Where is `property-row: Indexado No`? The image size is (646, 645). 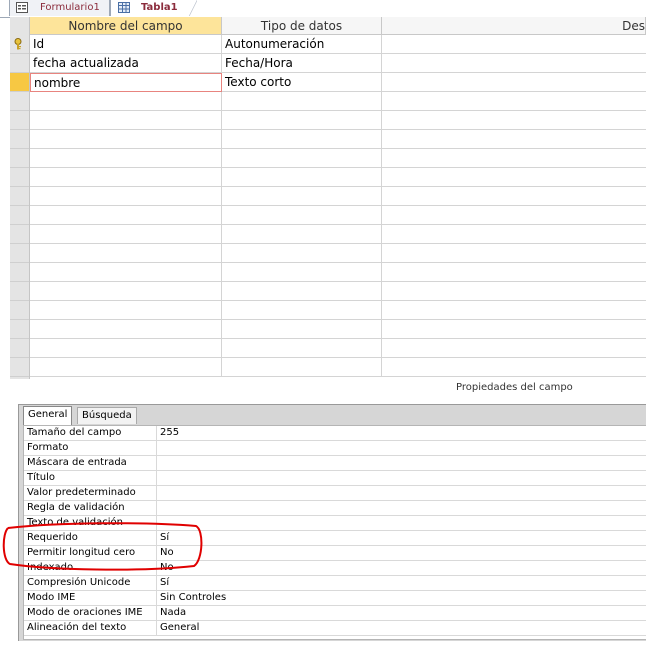
property-row: Indexado No is located at coordinates (335, 568).